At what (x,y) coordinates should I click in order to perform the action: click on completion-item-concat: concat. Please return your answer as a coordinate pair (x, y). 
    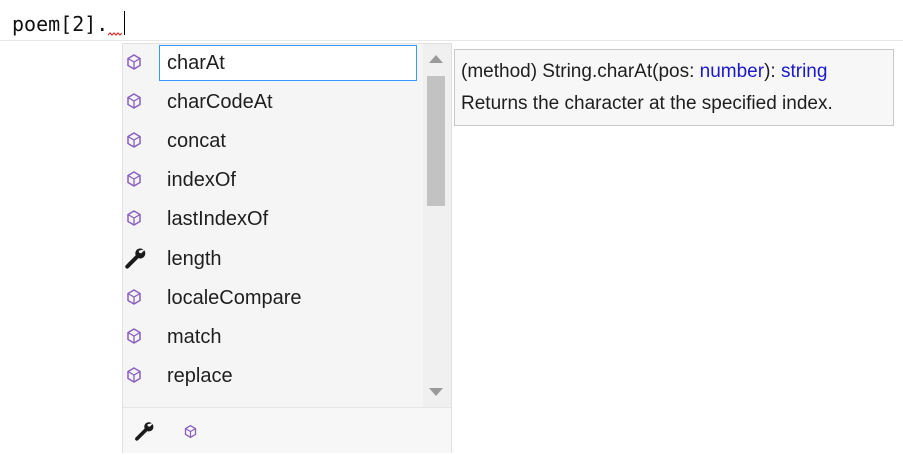
    Looking at the image, I should click on (273, 141).